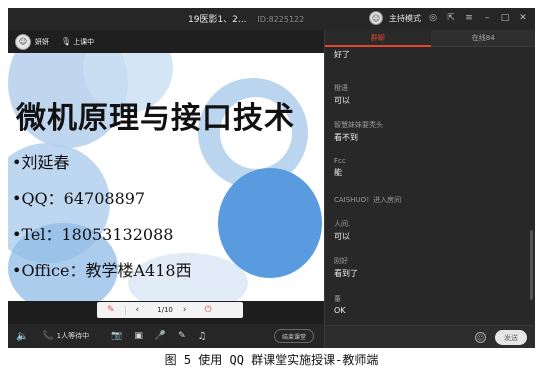 This screenshot has width=543, height=387. I want to click on message-sender: 智慧妹妹要秃头, so click(358, 125).